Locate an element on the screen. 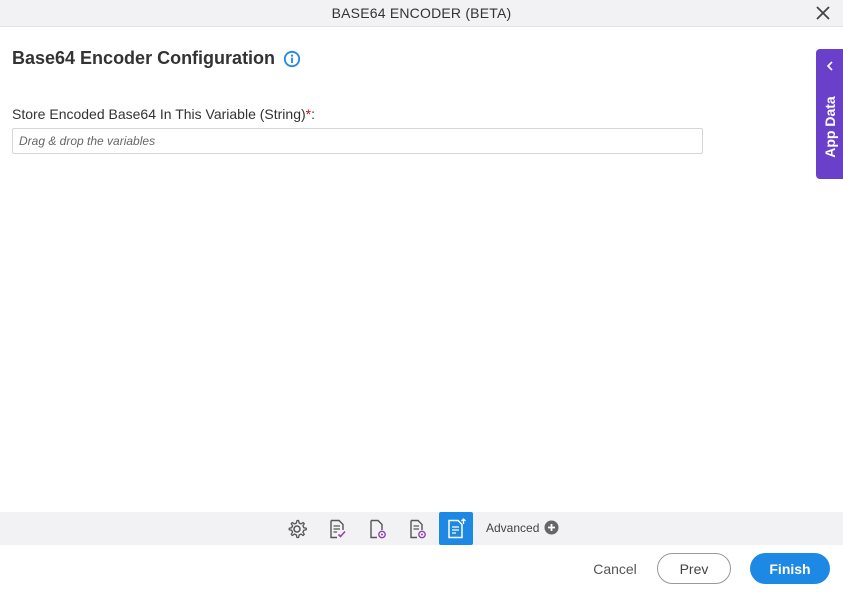 This screenshot has width=843, height=593. document-list-settings-tool is located at coordinates (417, 528).